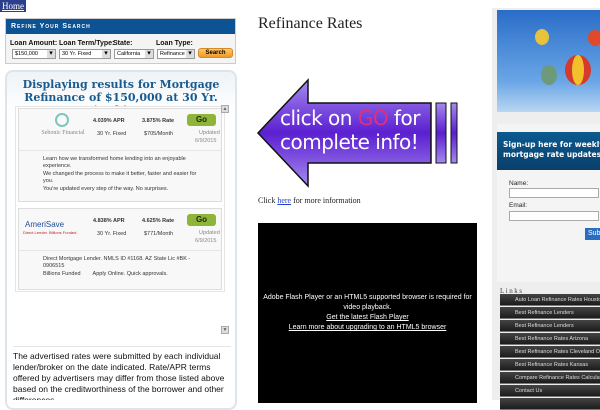  What do you see at coordinates (134, 54) in the screenshot?
I see `state-select: California` at bounding box center [134, 54].